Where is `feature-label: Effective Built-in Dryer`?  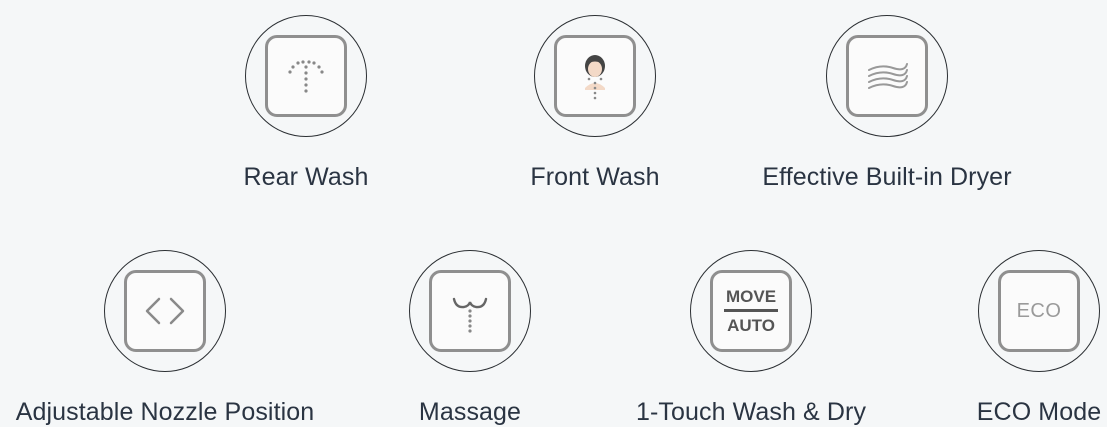 feature-label: Effective Built-in Dryer is located at coordinates (887, 177).